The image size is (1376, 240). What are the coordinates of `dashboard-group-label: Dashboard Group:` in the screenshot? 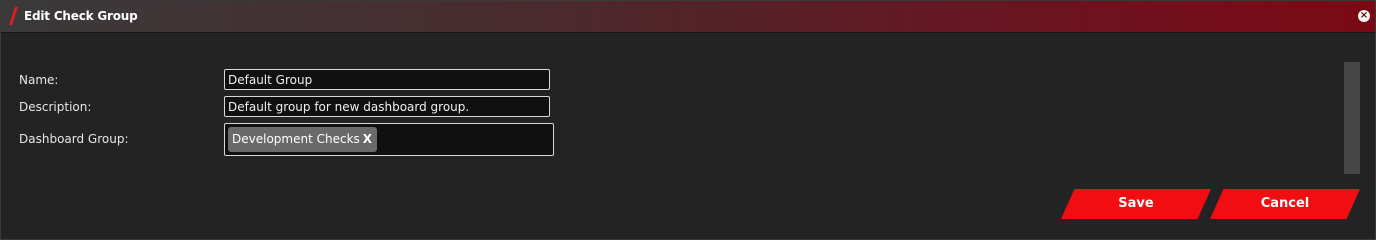 It's located at (74, 139).